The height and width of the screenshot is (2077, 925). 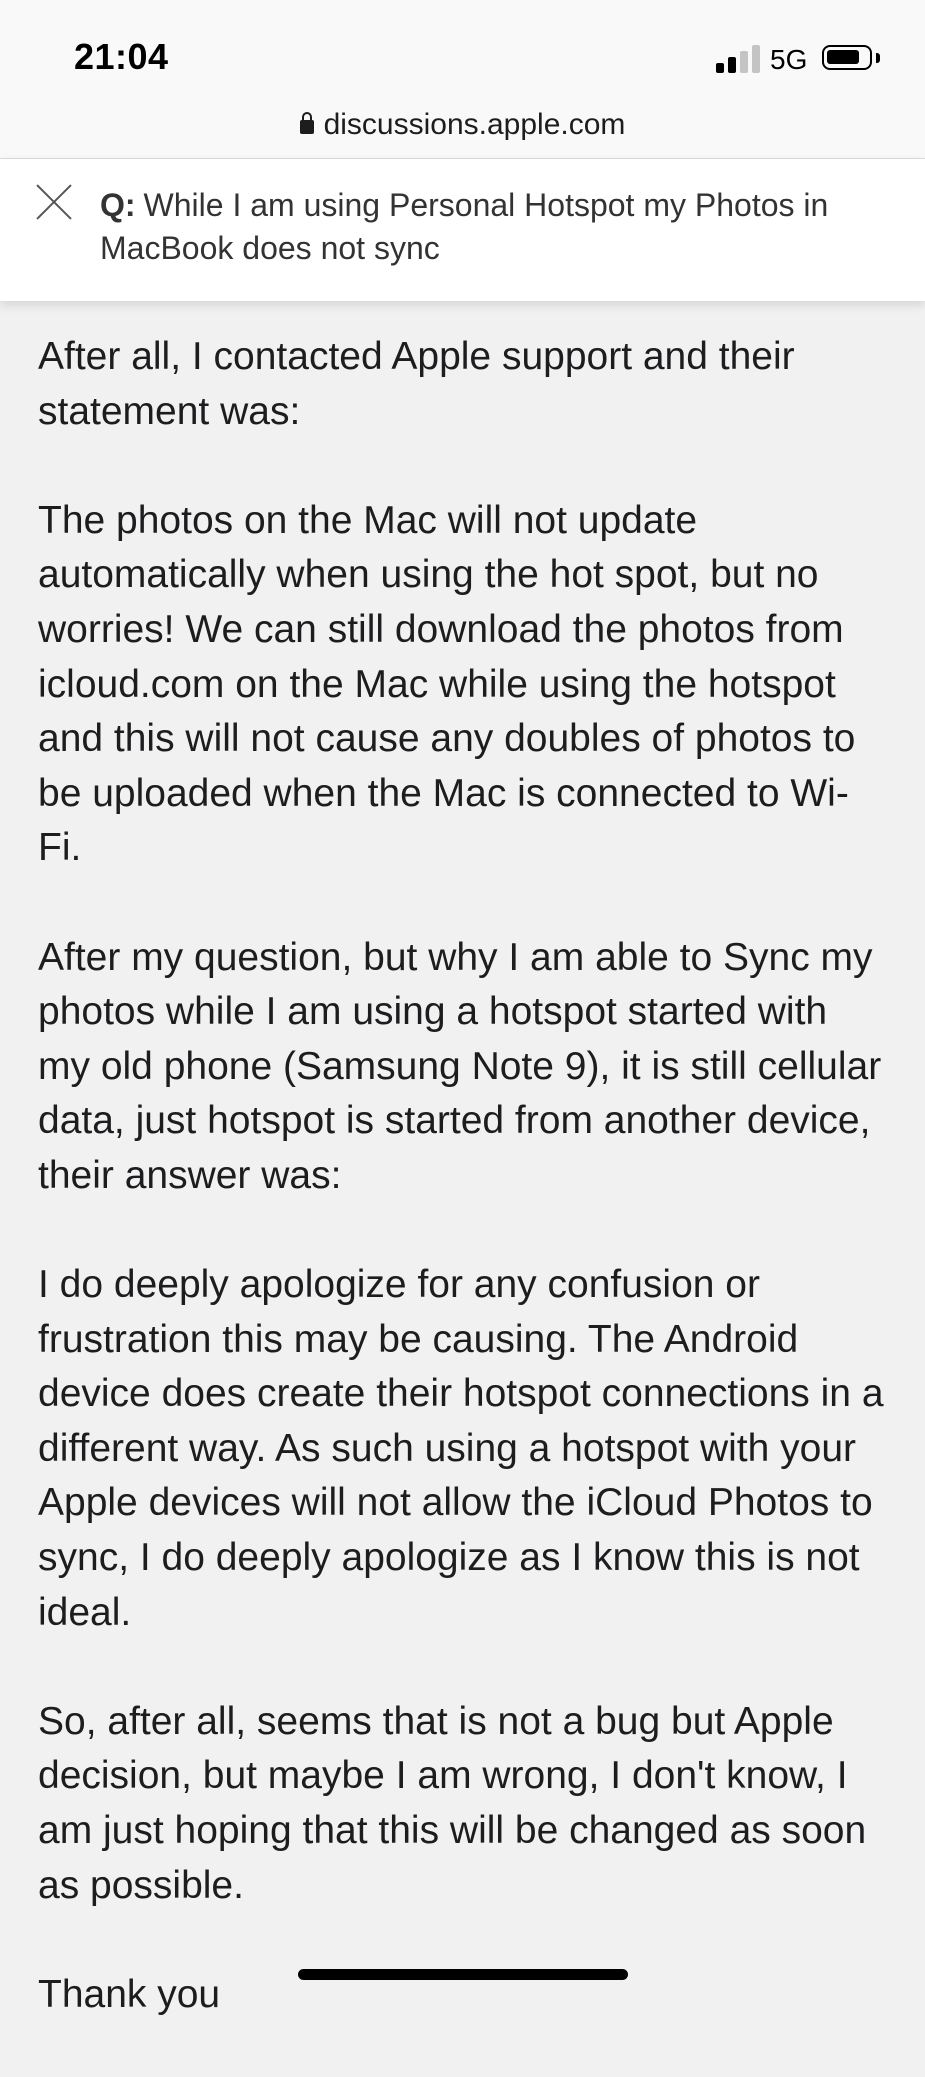 I want to click on status-time: 21:04, so click(x=121, y=56).